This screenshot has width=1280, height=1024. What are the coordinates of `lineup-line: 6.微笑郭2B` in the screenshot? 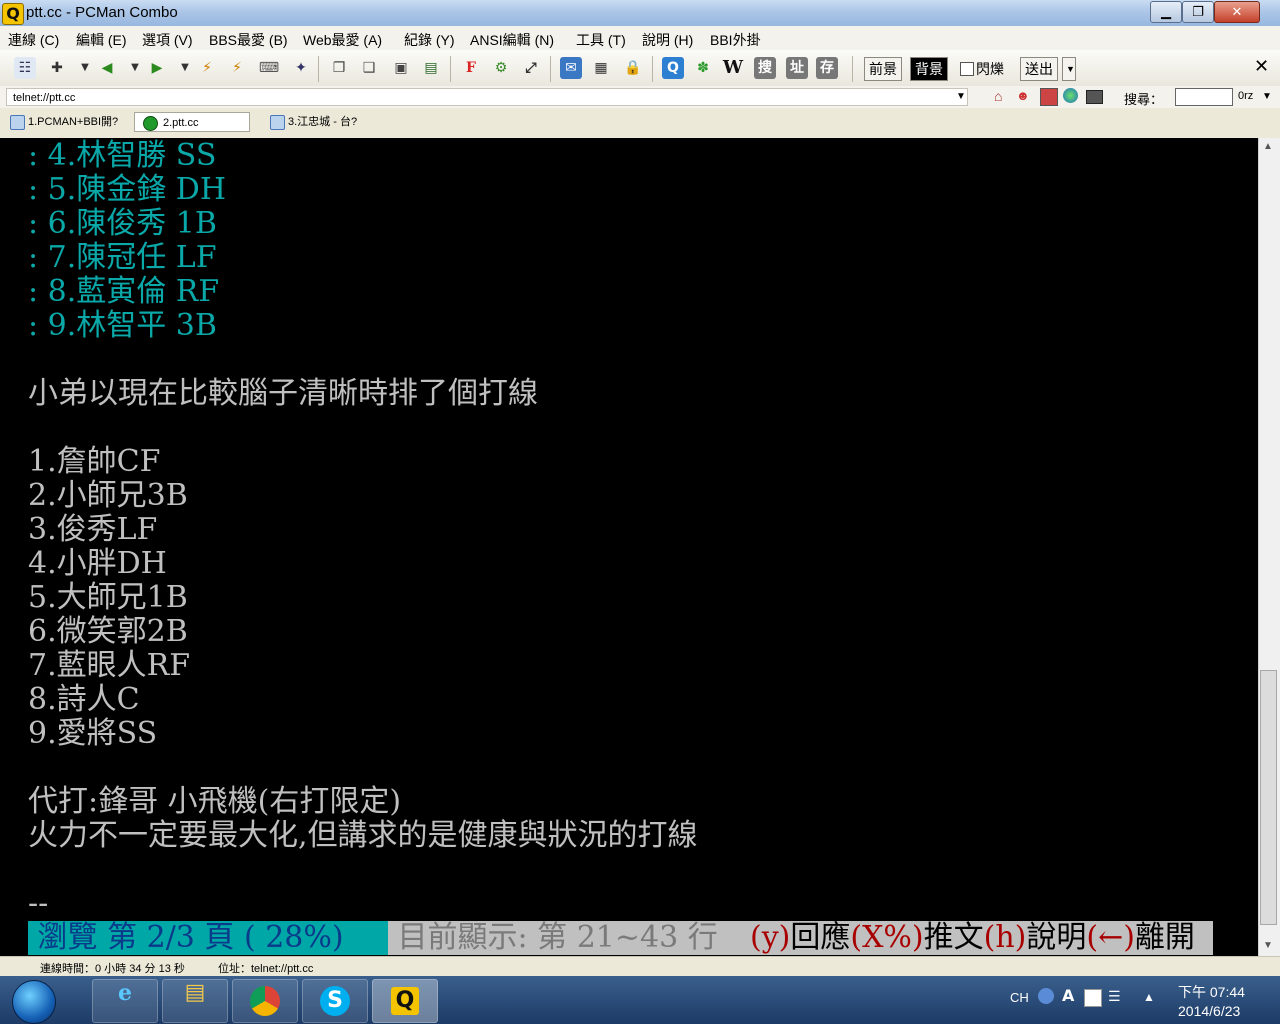 It's located at (108, 631).